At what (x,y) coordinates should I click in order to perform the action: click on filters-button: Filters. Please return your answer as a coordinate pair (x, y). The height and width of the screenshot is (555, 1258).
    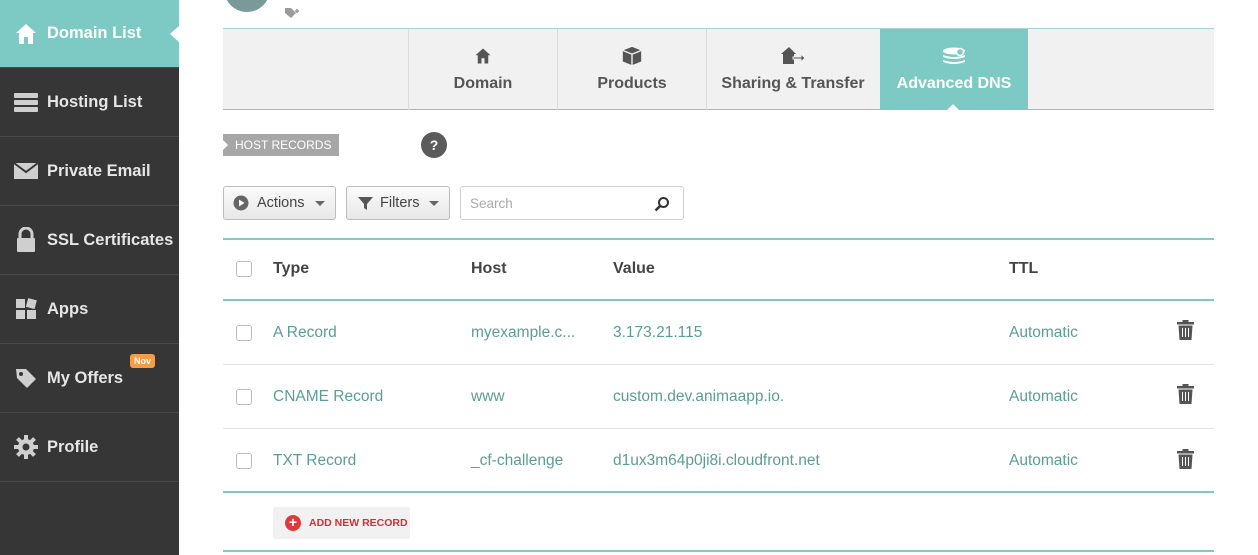
    Looking at the image, I should click on (398, 203).